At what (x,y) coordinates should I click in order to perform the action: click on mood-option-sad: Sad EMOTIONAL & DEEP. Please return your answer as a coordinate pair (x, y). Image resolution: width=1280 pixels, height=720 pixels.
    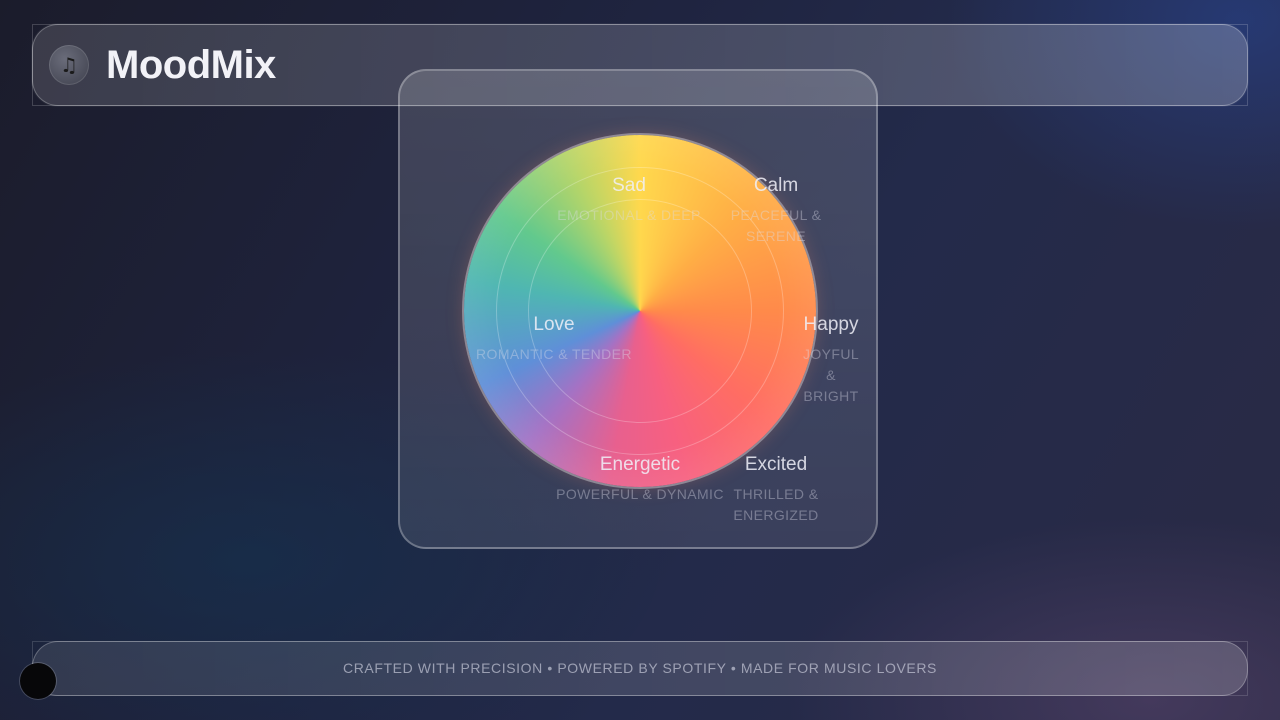
    Looking at the image, I should click on (629, 200).